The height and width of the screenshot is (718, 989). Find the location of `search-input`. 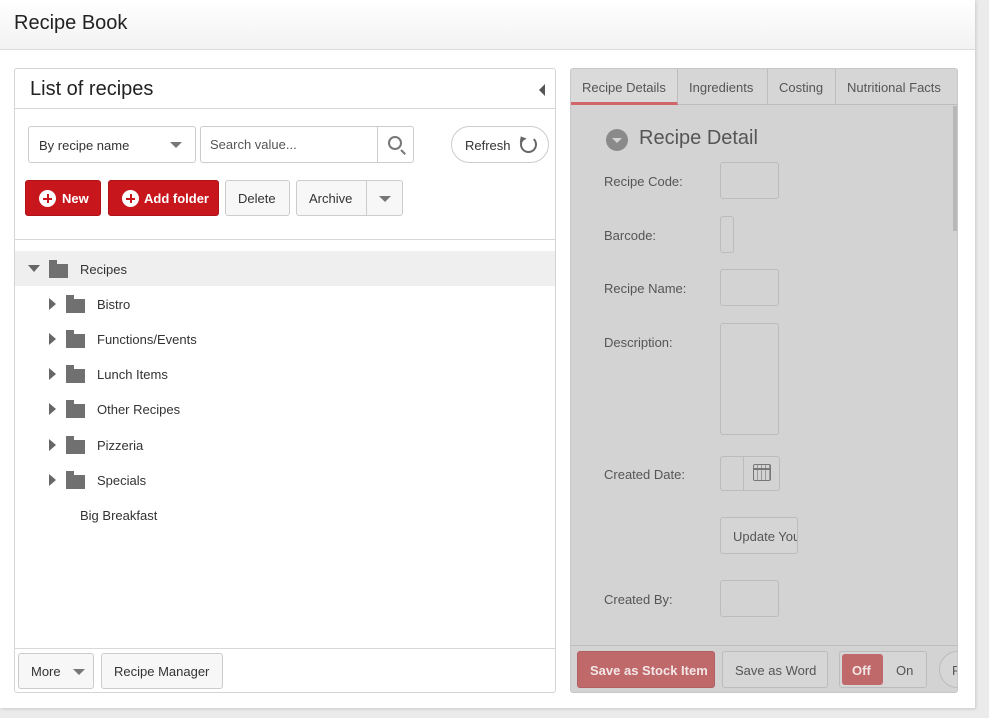

search-input is located at coordinates (289, 144).